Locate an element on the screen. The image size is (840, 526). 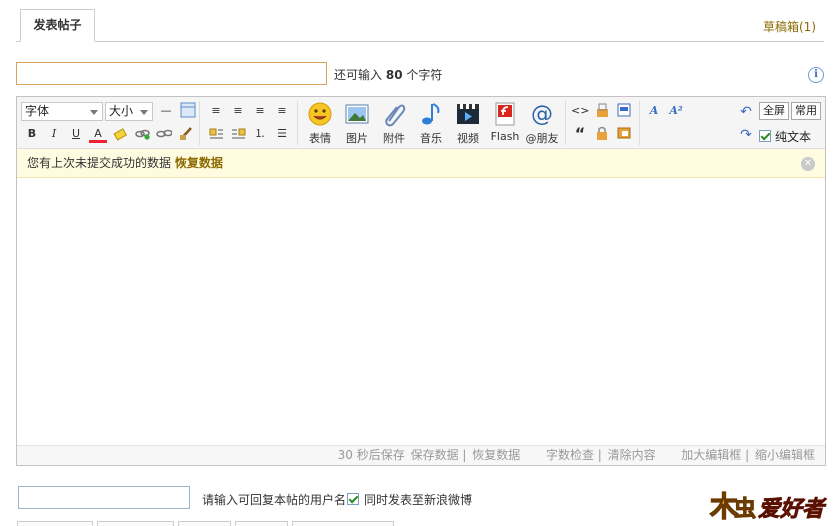
underline-icon: U is located at coordinates (76, 134).